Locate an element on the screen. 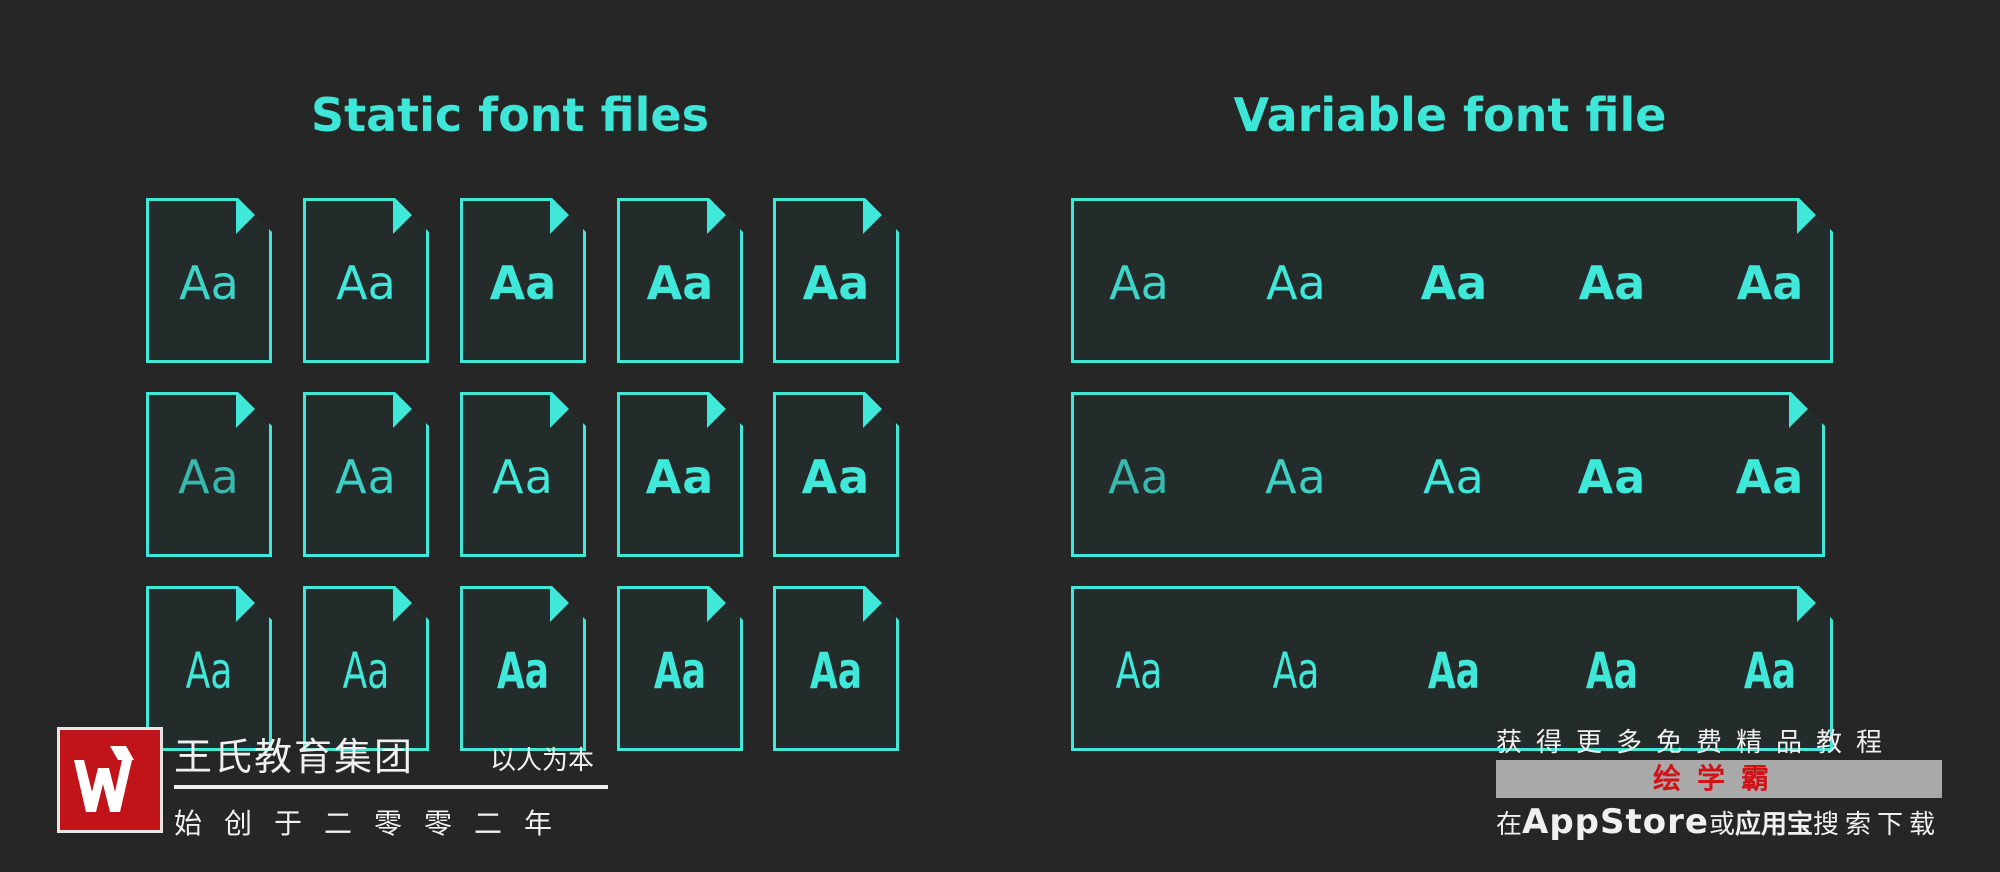 Image resolution: width=2000 pixels, height=872 pixels. promo-prefix: 在 is located at coordinates (1509, 825).